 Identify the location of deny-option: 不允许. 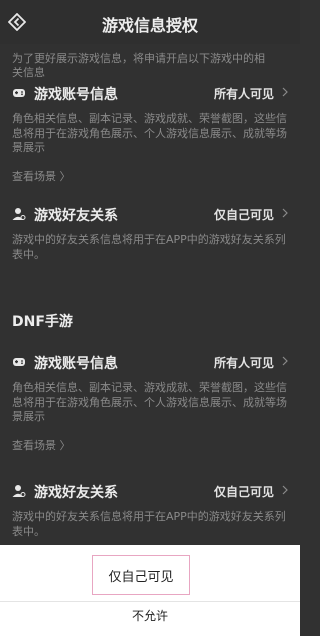
(150, 615).